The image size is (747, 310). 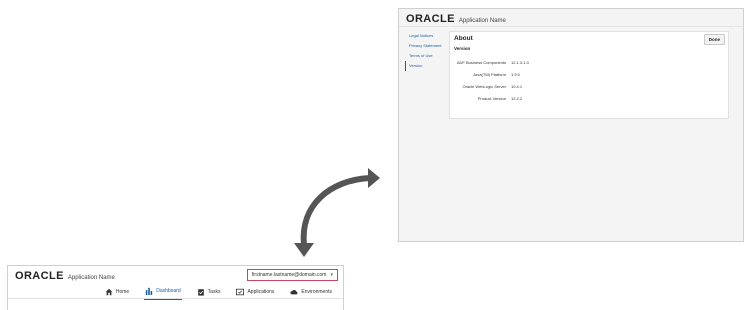 I want to click on header-brand: ORACLE Application Name, so click(x=65, y=276).